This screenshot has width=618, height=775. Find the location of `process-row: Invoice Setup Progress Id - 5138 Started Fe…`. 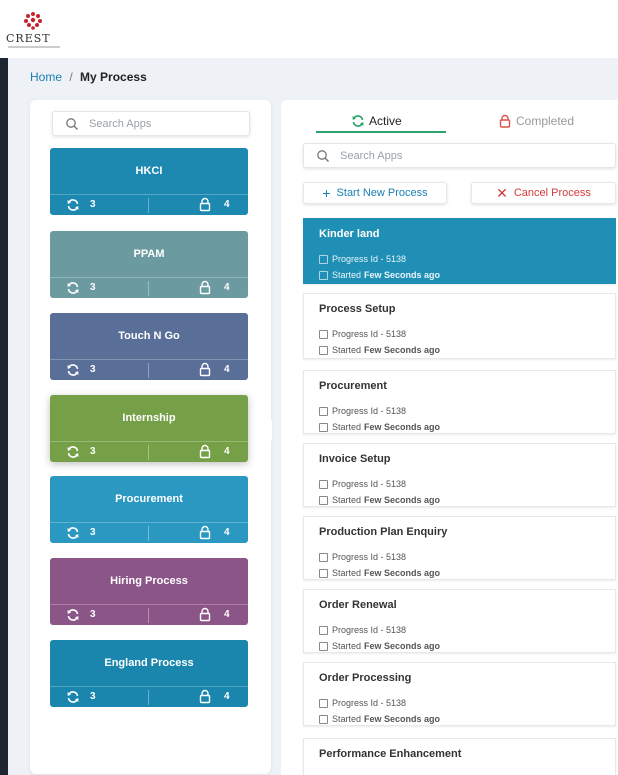

process-row: Invoice Setup Progress Id - 5138 Started Fe… is located at coordinates (459, 475).